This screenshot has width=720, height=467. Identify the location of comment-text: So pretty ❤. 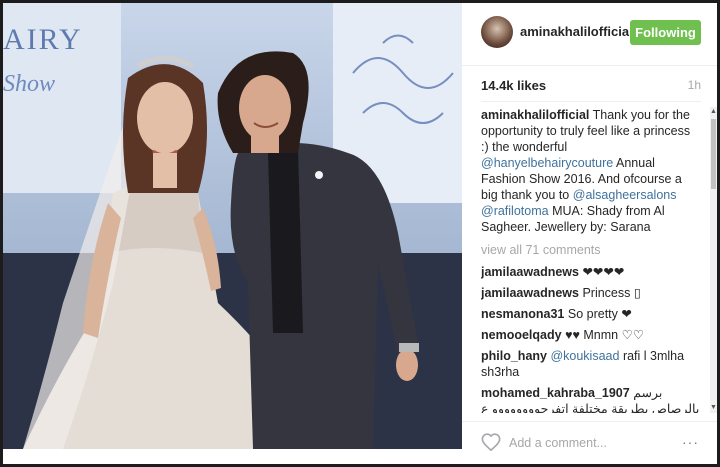
(599, 314).